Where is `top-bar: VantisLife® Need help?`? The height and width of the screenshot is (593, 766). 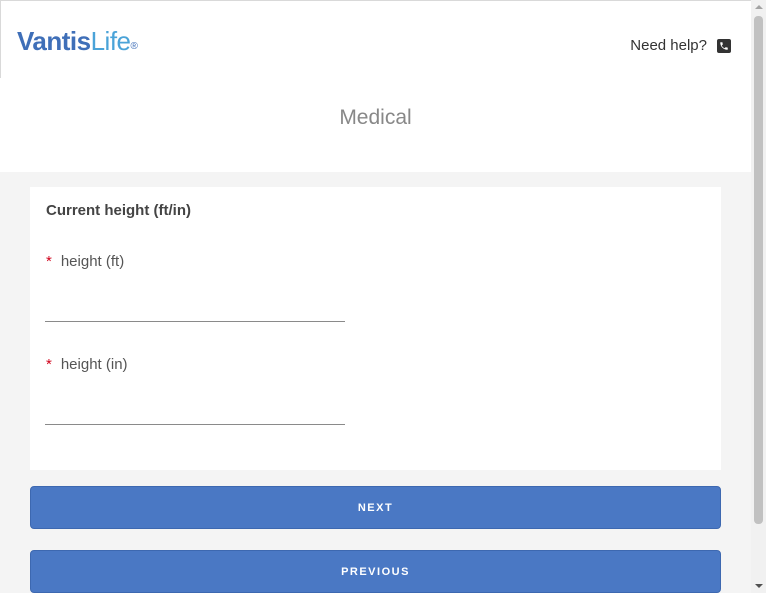 top-bar: VantisLife® Need help? is located at coordinates (375, 39).